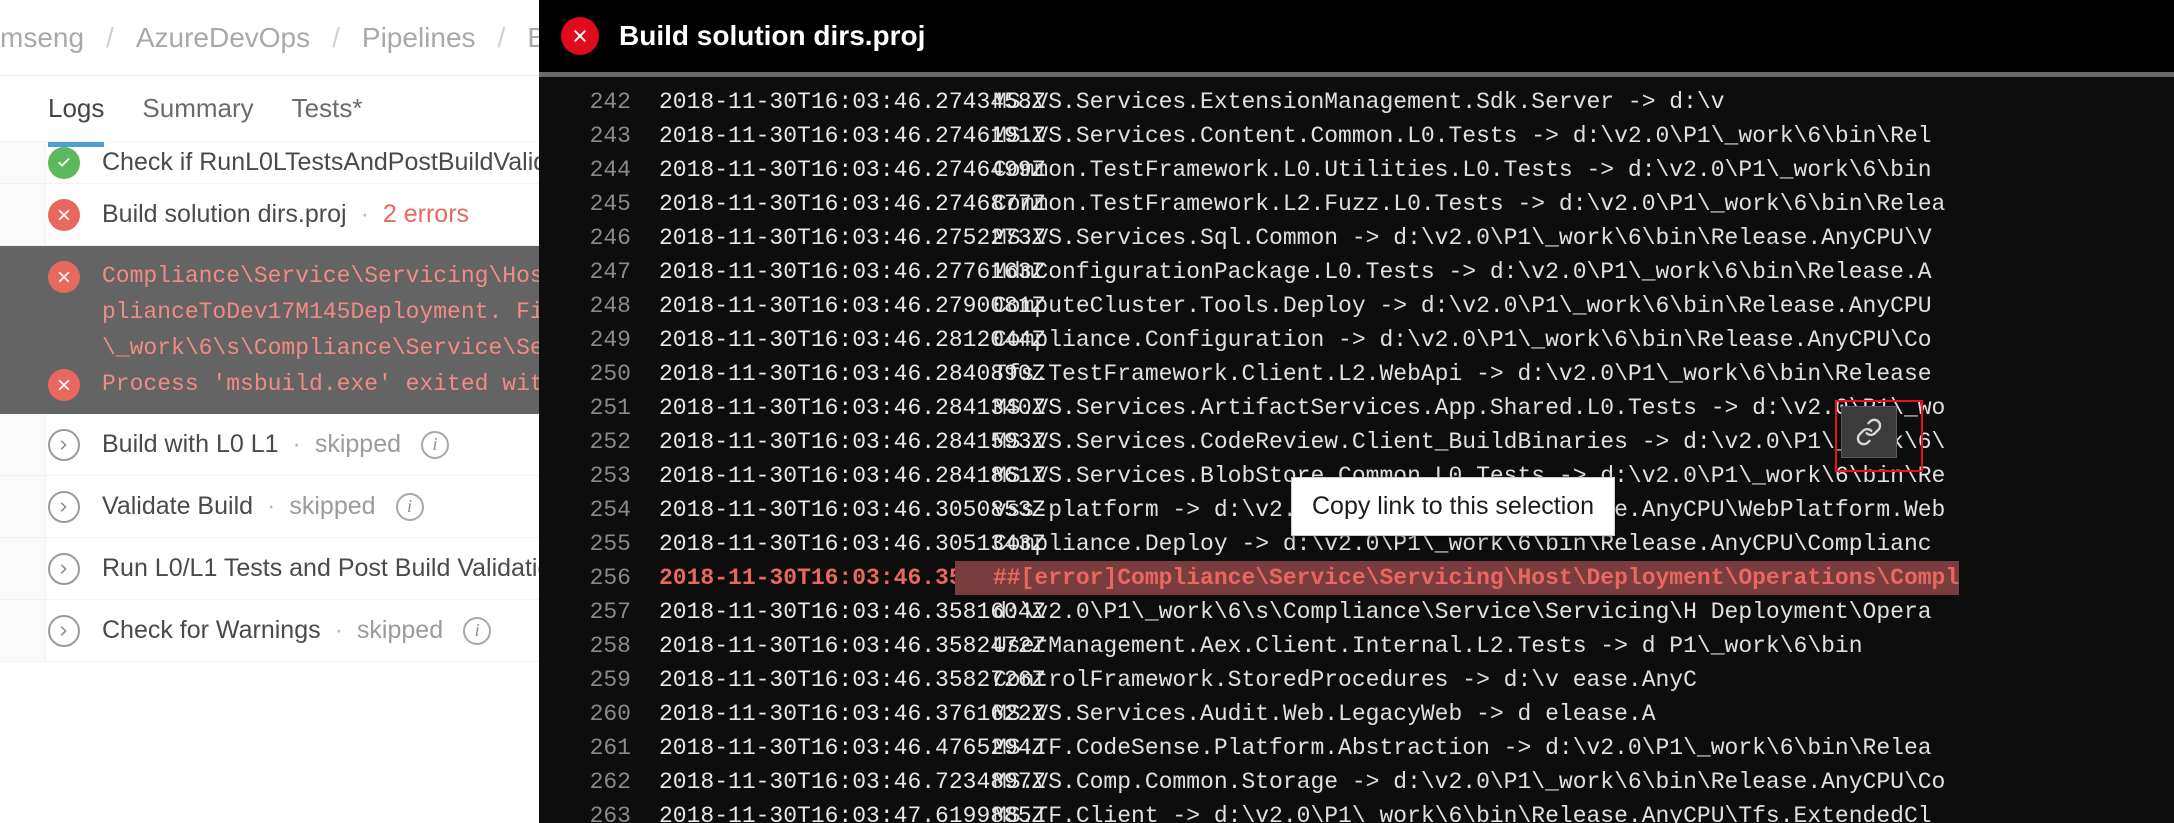 The height and width of the screenshot is (823, 2174). I want to click on log-timestamp: 2018-11-30T16:03:46.2841340Z, so click(852, 408).